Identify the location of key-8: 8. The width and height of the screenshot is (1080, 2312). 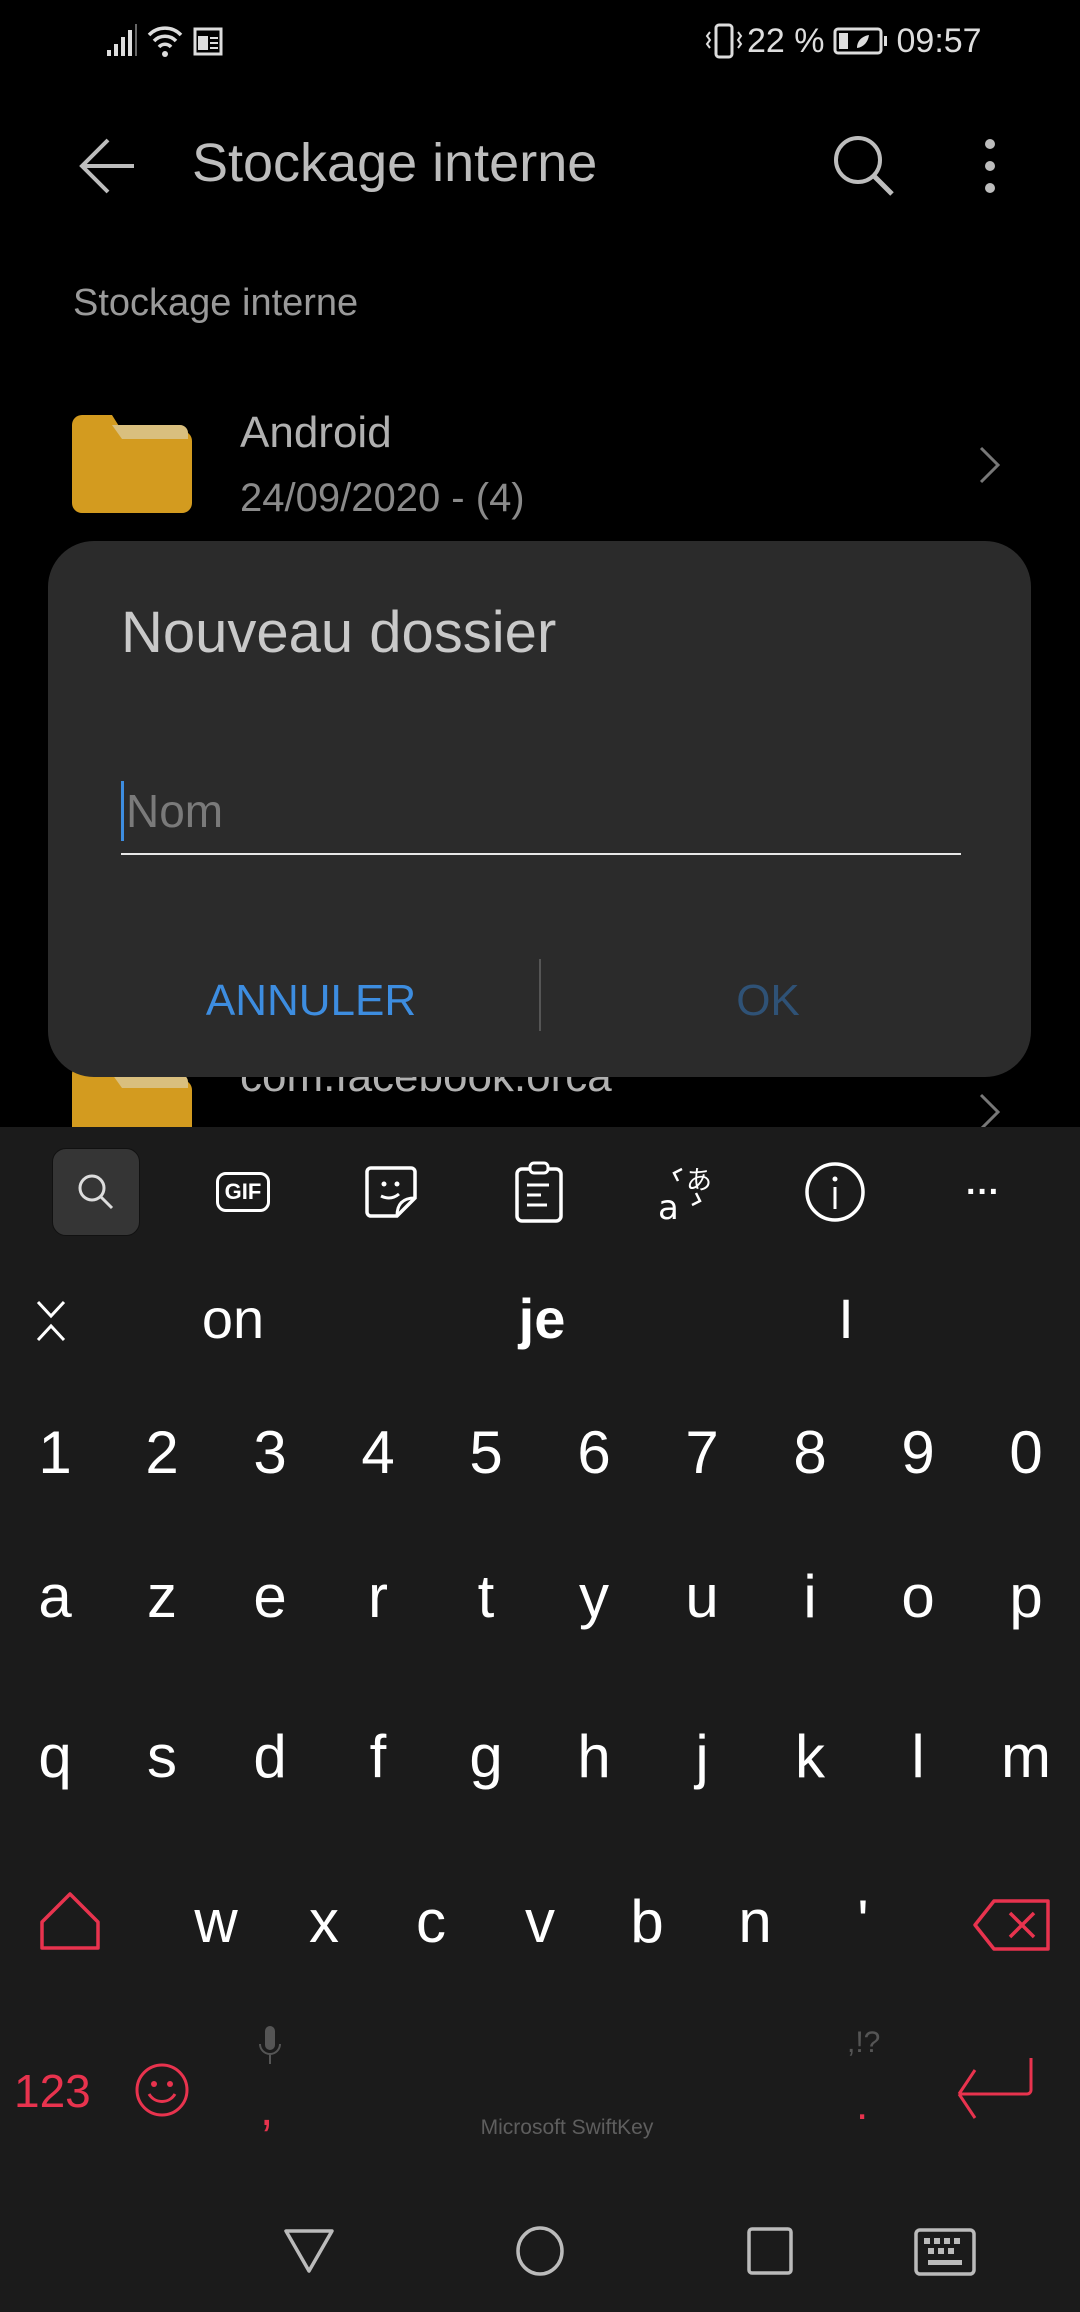
(810, 1452).